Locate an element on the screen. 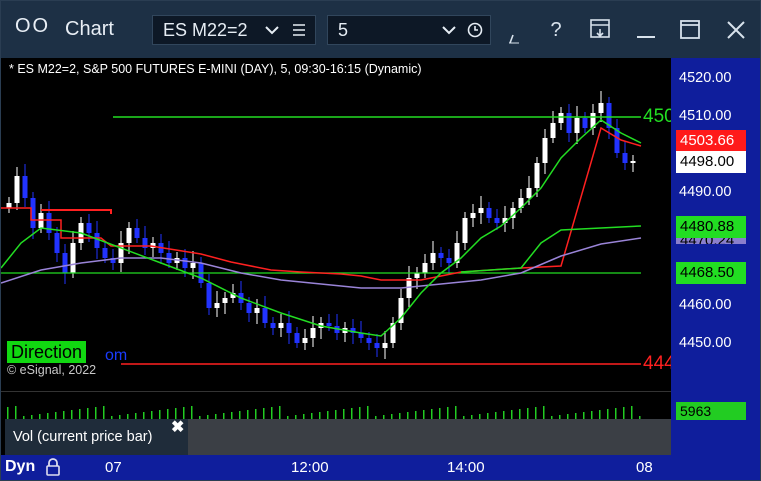  clock-icon is located at coordinates (475, 30).